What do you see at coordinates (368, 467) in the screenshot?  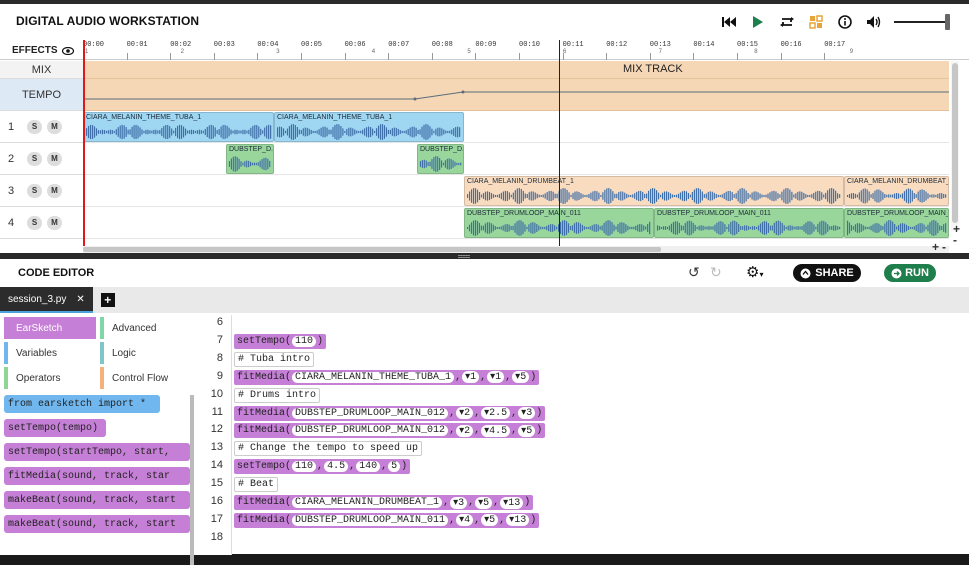 I see `argument: 140` at bounding box center [368, 467].